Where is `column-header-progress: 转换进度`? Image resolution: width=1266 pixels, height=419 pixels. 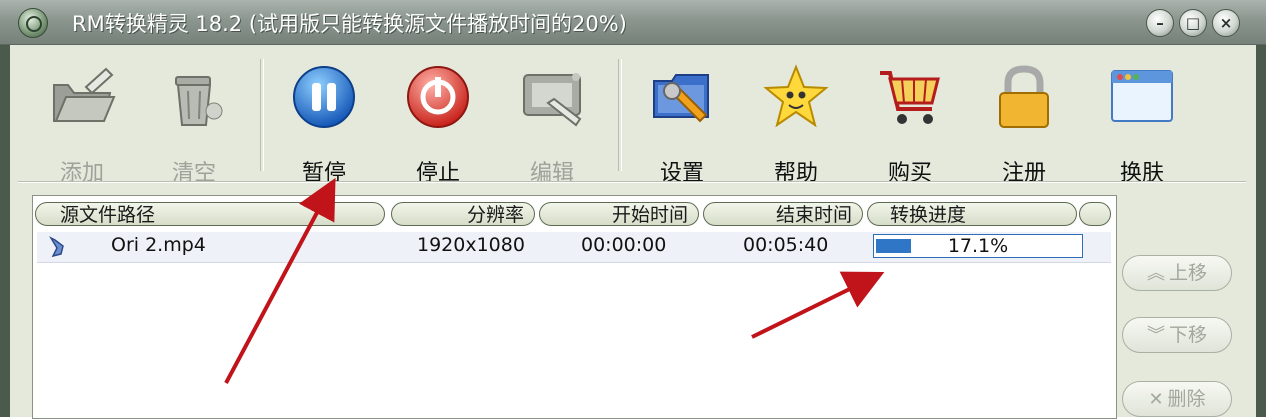 column-header-progress: 转换进度 is located at coordinates (972, 214).